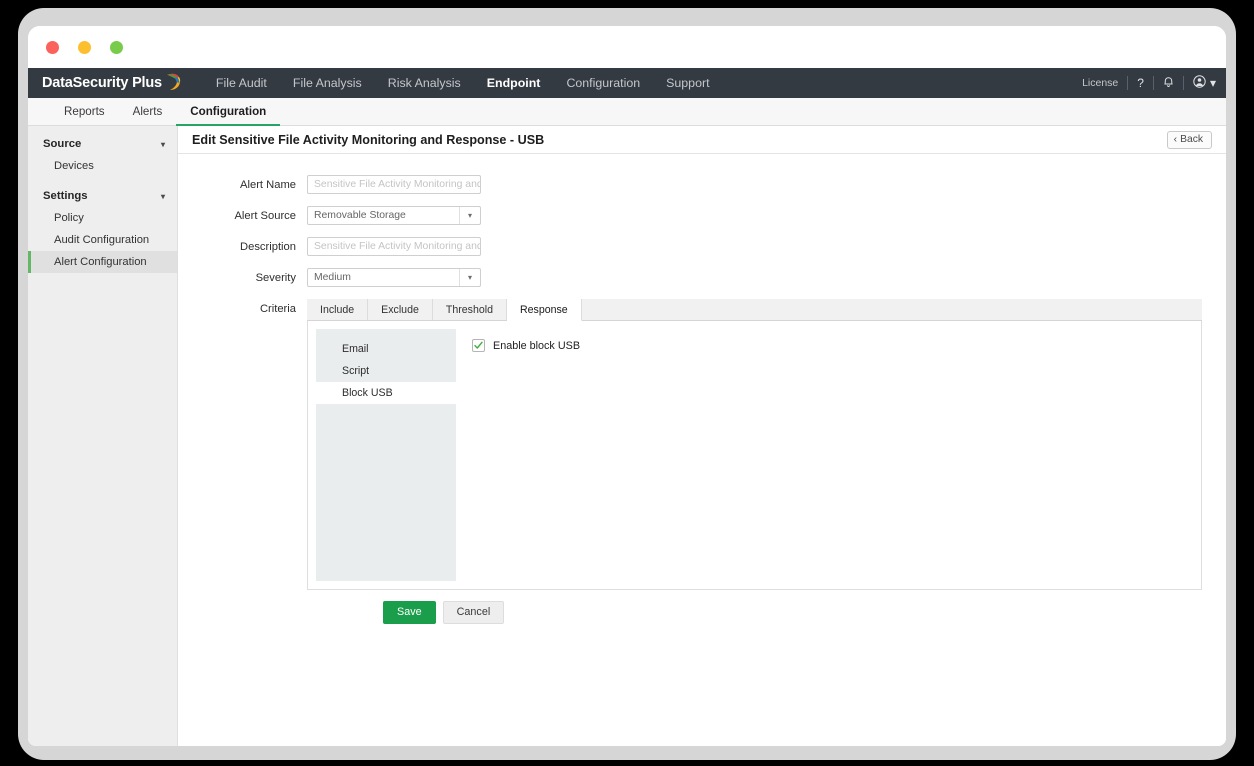 The width and height of the screenshot is (1254, 766). Describe the element at coordinates (148, 111) in the screenshot. I see `subtab-alerts: Alerts` at that location.